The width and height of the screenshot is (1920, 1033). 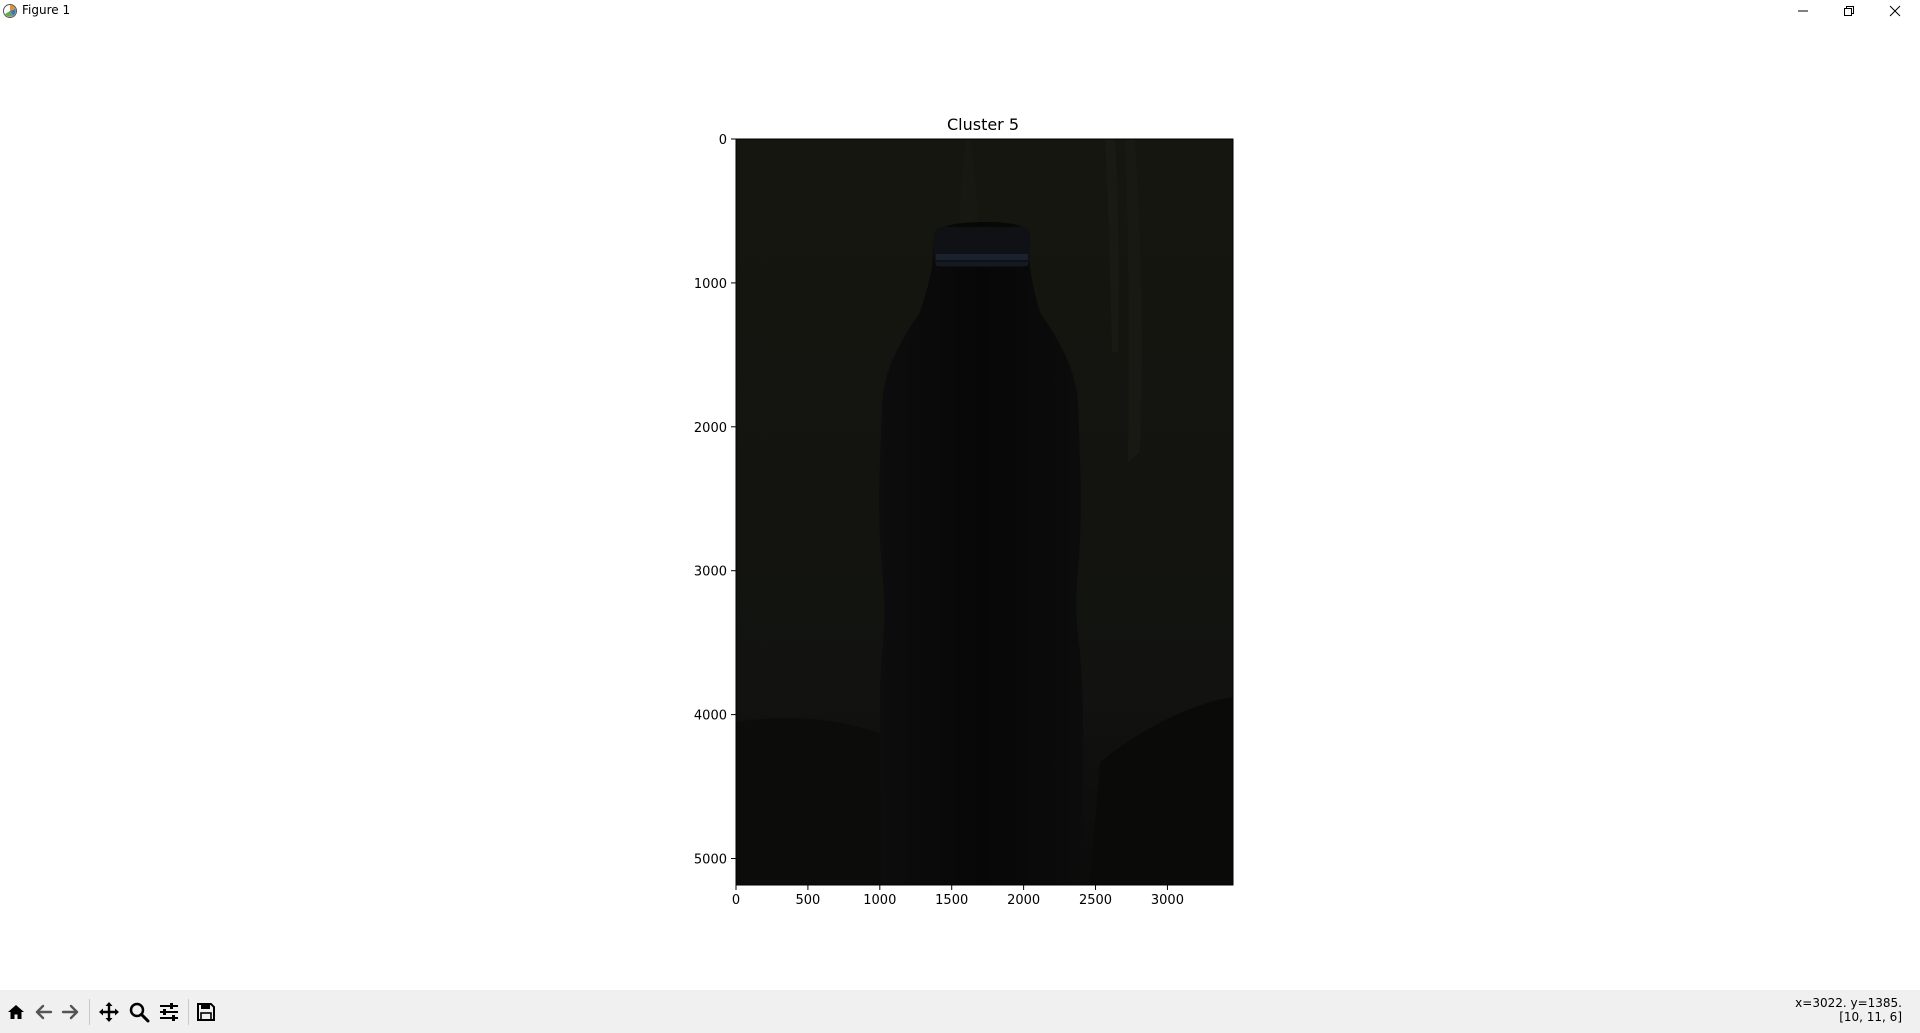 What do you see at coordinates (715, 500) in the screenshot?
I see `y-axis: 0 1000 2000 3000 4000 5000` at bounding box center [715, 500].